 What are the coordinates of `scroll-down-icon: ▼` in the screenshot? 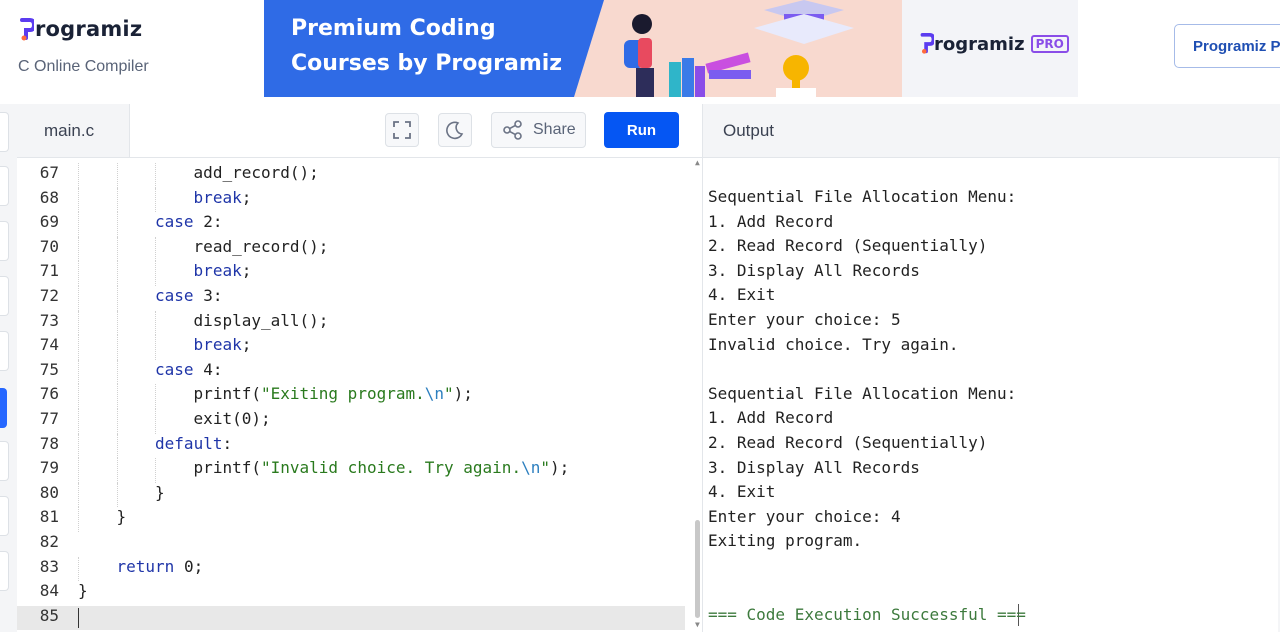 It's located at (697, 624).